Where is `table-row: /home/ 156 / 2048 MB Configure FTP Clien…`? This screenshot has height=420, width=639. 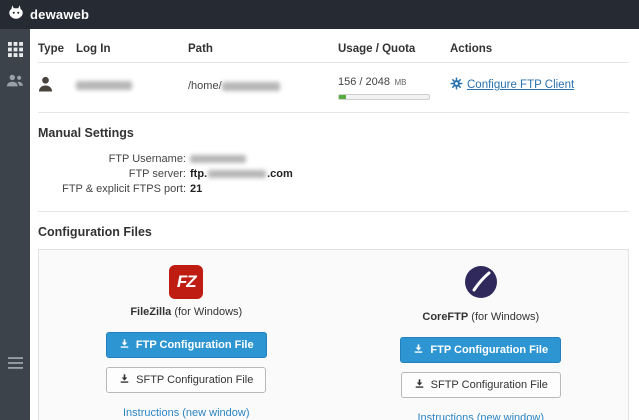
table-row: /home/ 156 / 2048 MB Configure FTP Clien… is located at coordinates (333, 88).